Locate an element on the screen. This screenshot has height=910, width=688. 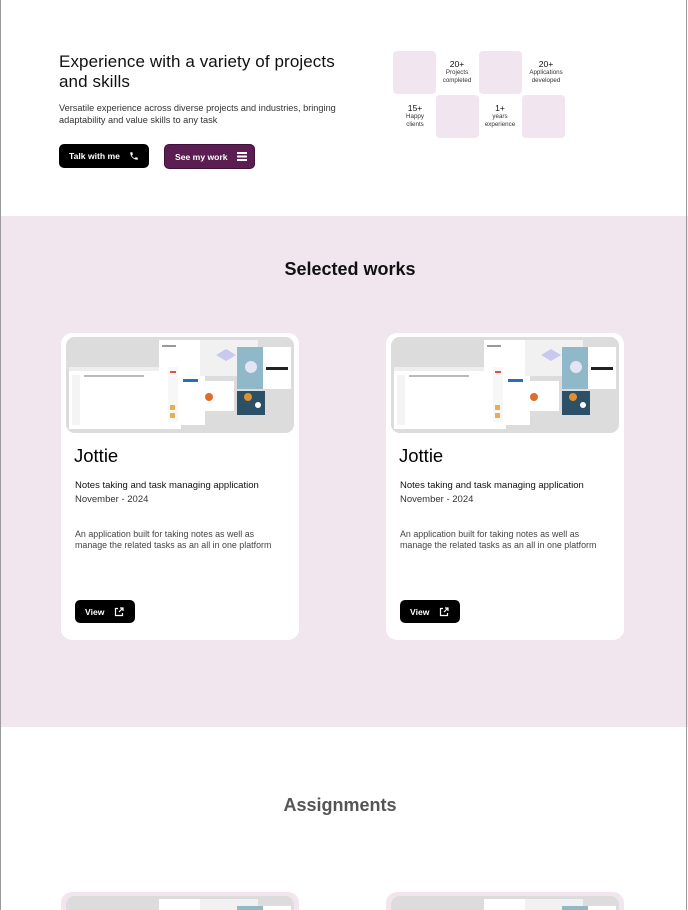
talk-with-me-button: Talk with me is located at coordinates (104, 156).